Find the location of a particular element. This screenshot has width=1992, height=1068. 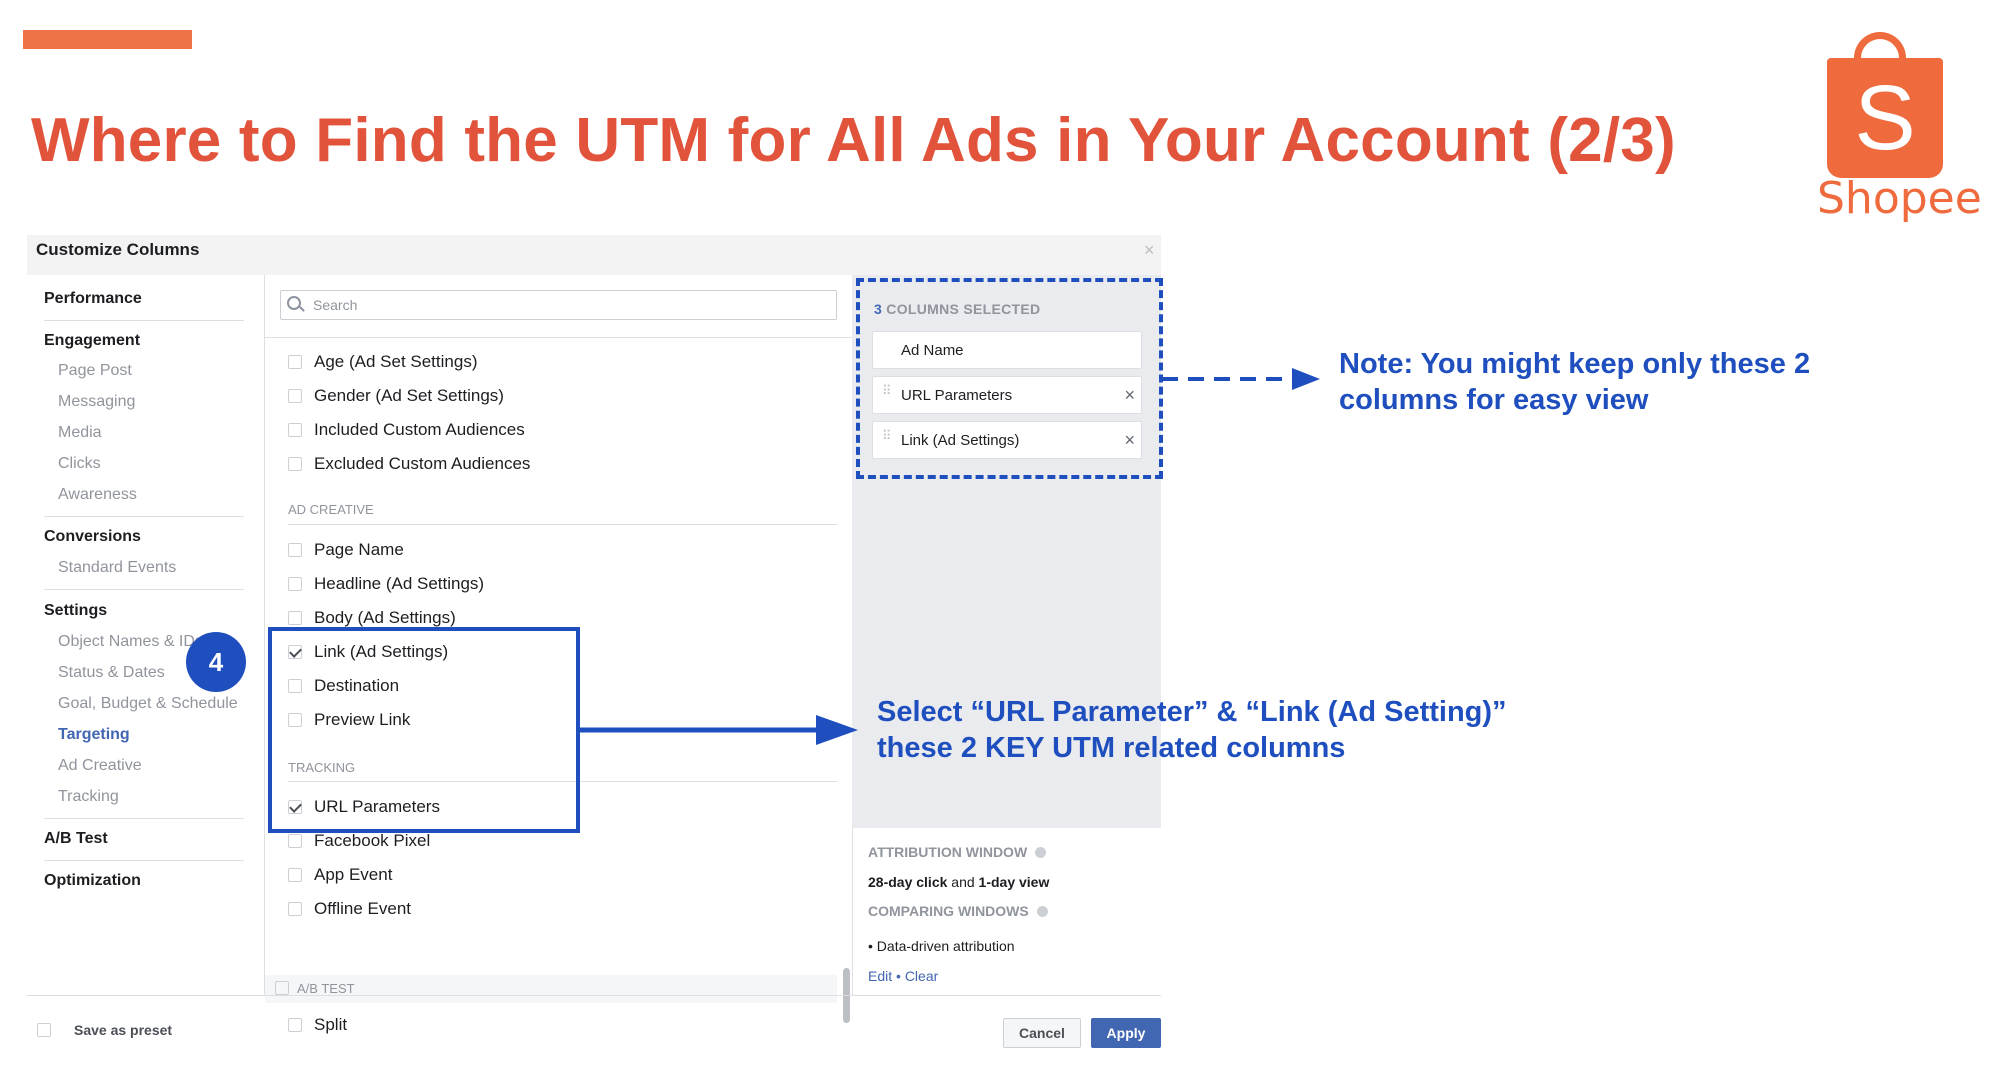

option-gender: Gender (Ad Set Settings) is located at coordinates (396, 396).